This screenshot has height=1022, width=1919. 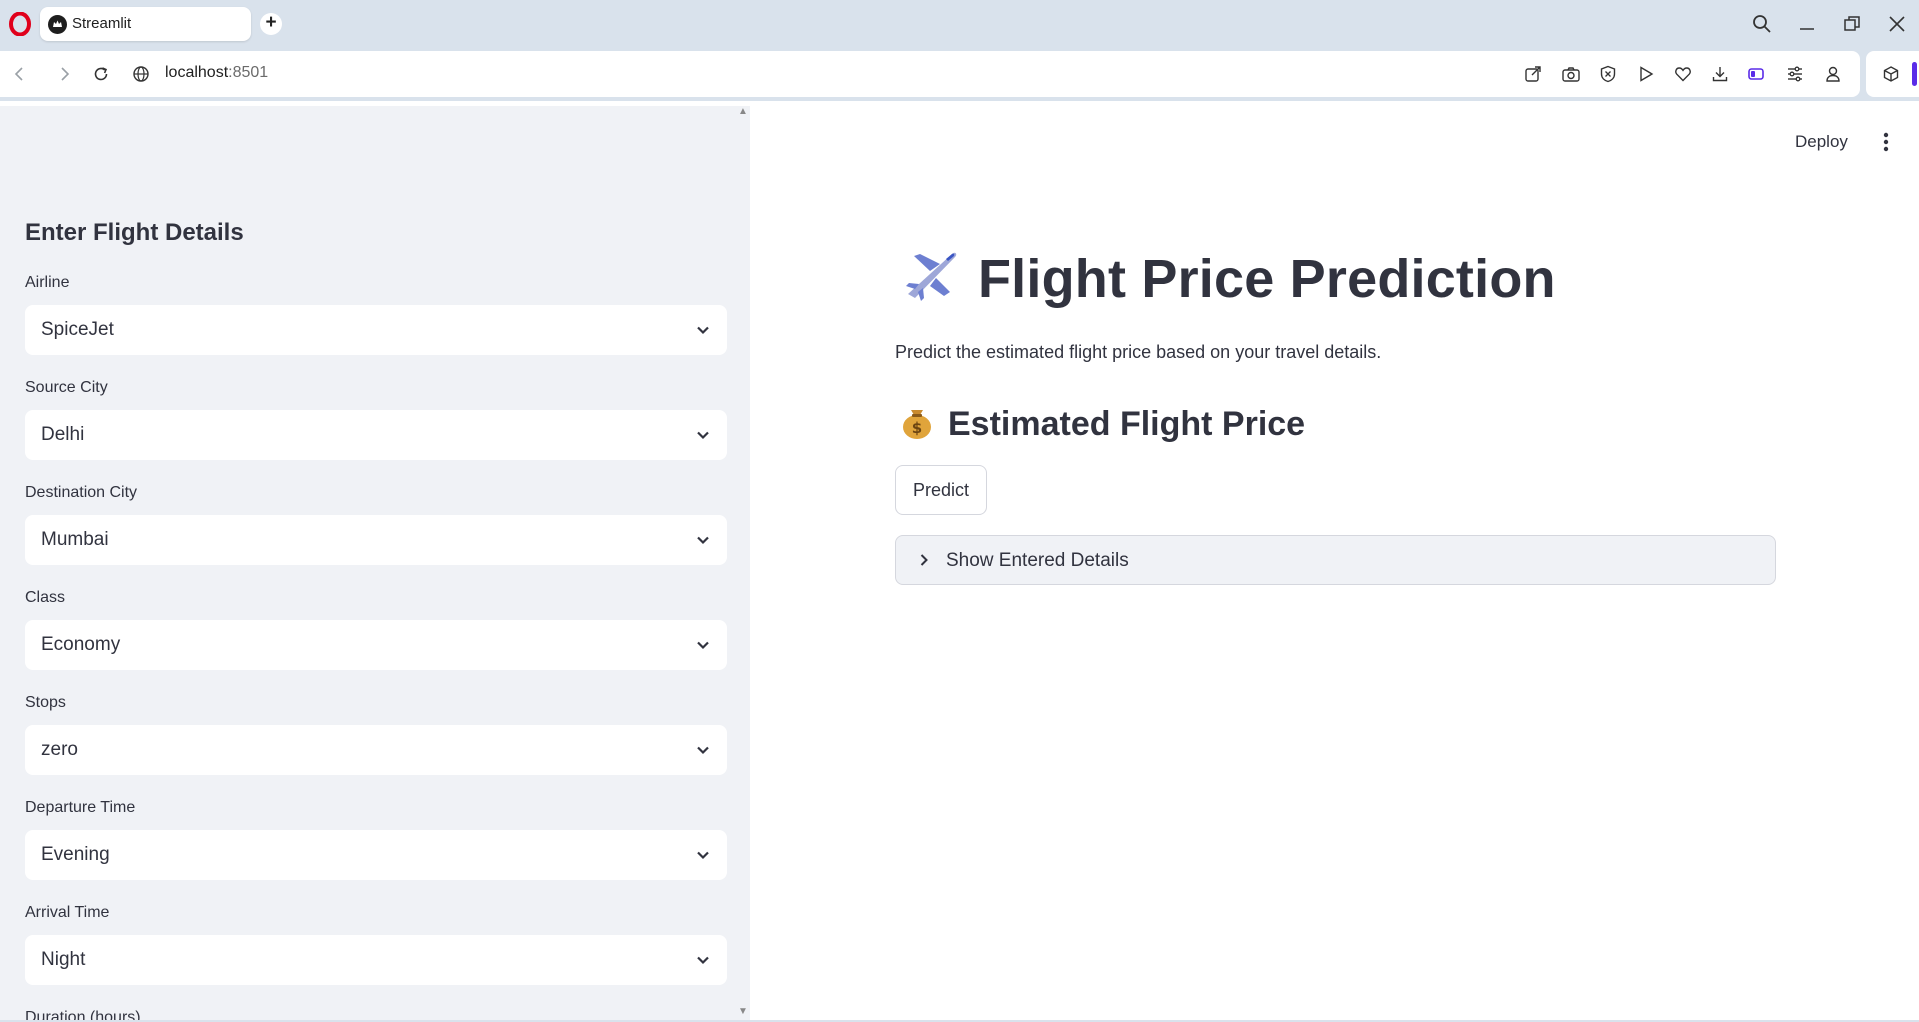 What do you see at coordinates (134, 232) in the screenshot?
I see `sidebar-heading: Enter Flight Details` at bounding box center [134, 232].